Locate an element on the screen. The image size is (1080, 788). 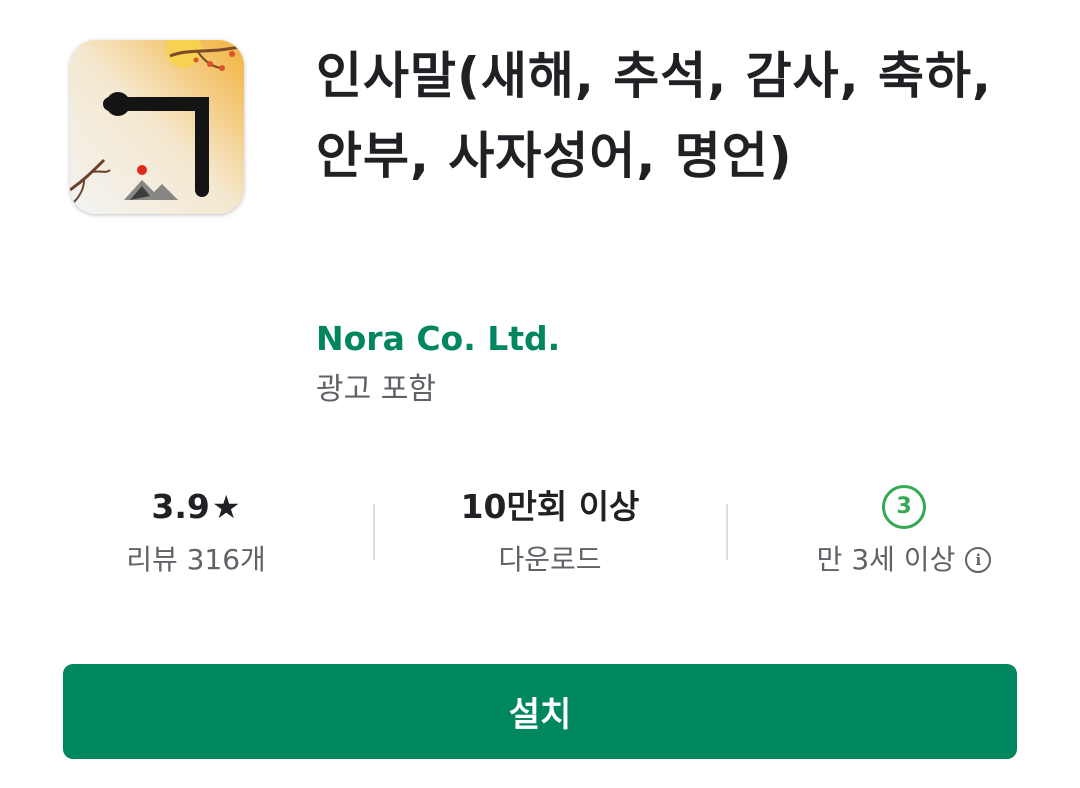
rating-value: 3.9 is located at coordinates (180, 506).